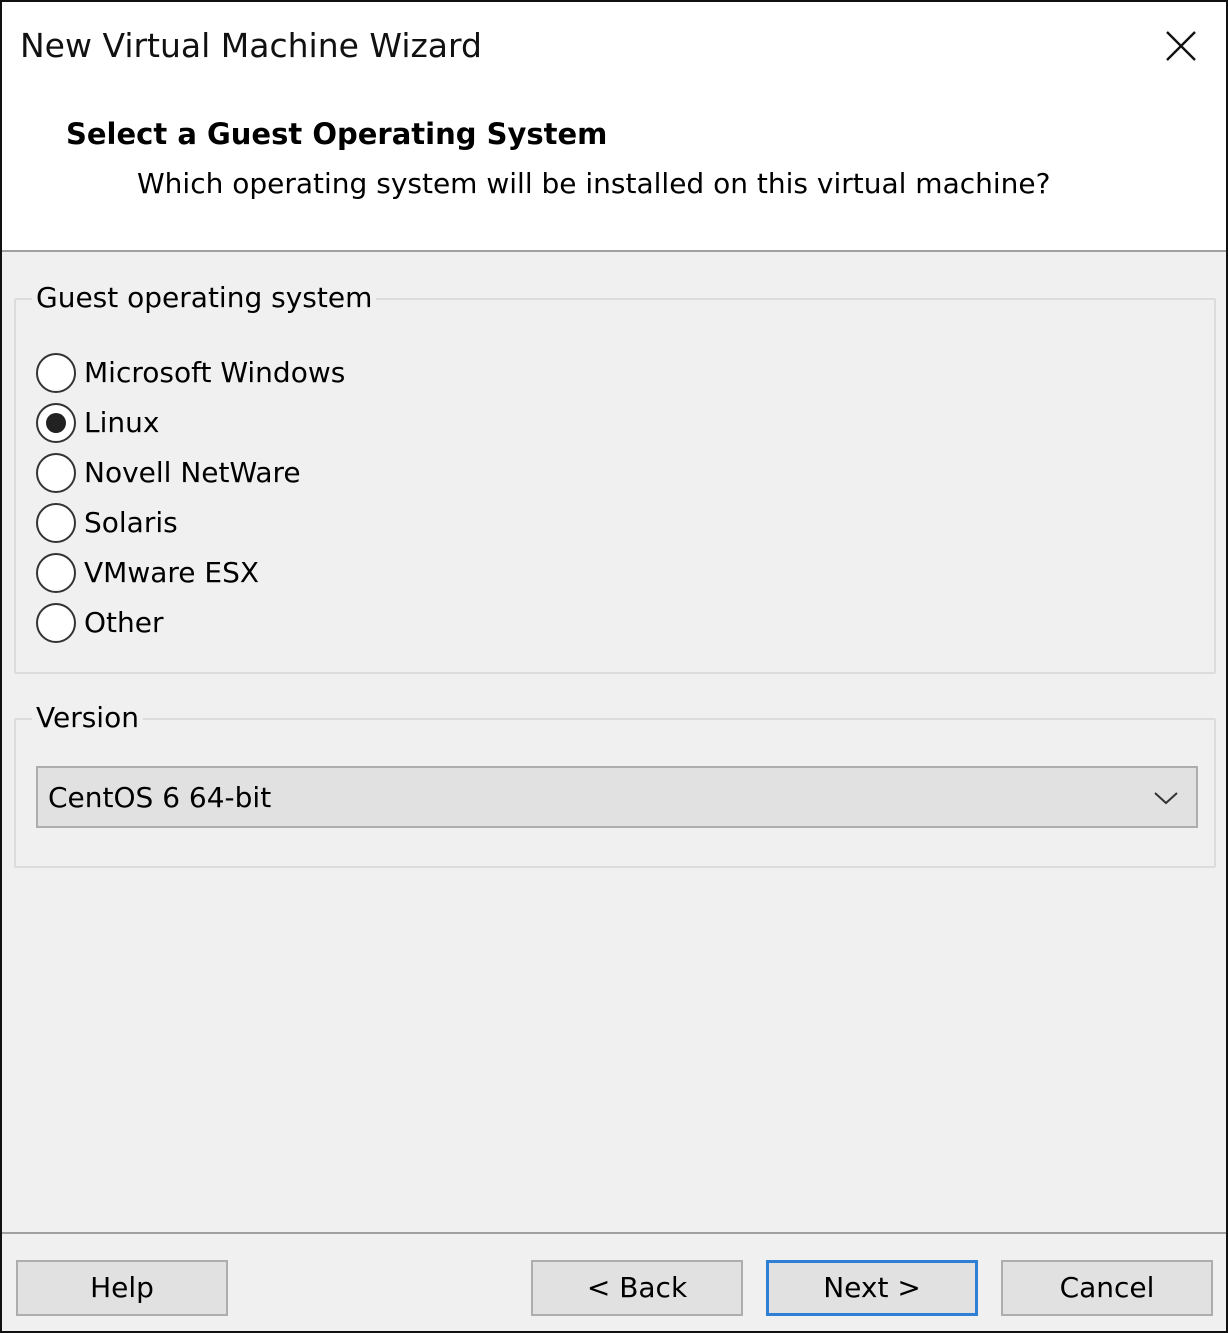 This screenshot has height=1333, width=1228. What do you see at coordinates (614, 1233) in the screenshot?
I see `footer-divider` at bounding box center [614, 1233].